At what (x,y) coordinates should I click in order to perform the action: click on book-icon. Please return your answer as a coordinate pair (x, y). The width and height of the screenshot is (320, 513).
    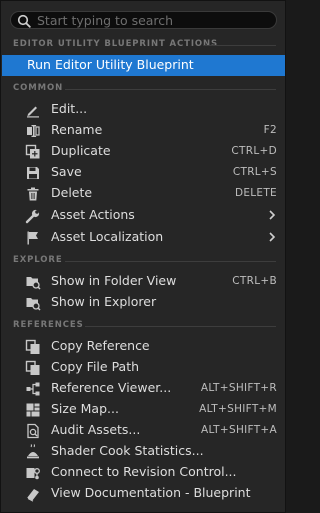
    Looking at the image, I should click on (32, 495).